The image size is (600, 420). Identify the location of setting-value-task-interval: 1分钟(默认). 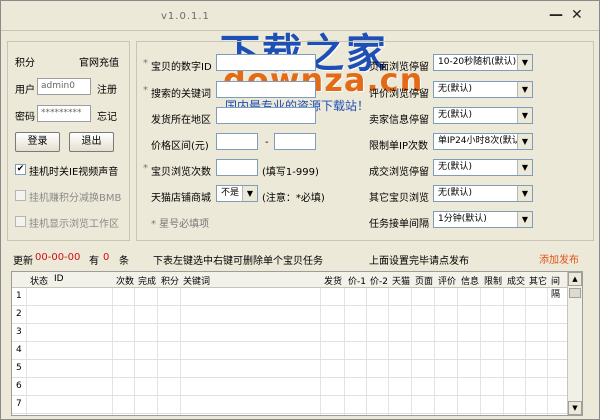
(462, 219).